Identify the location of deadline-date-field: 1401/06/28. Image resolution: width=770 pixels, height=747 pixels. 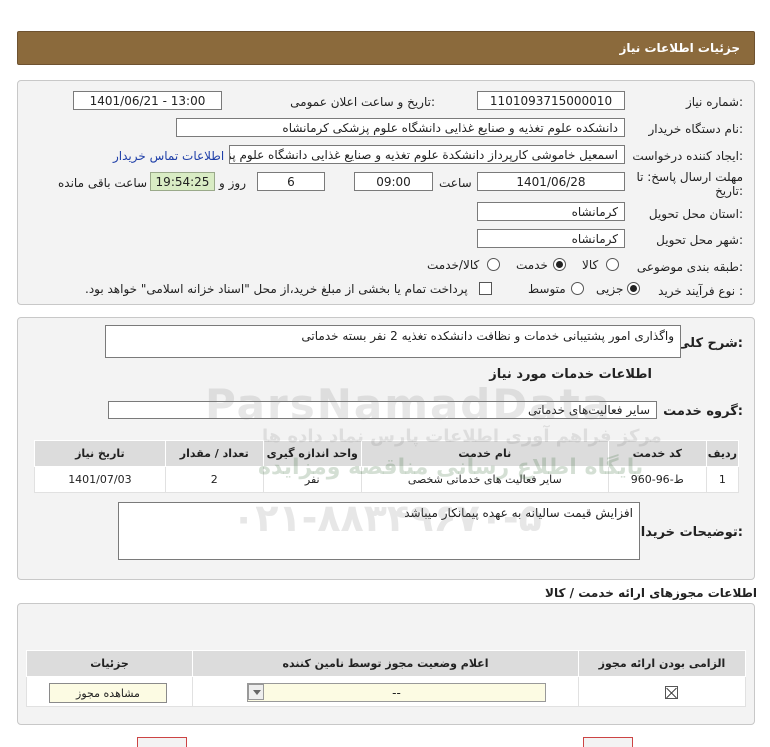
(551, 181).